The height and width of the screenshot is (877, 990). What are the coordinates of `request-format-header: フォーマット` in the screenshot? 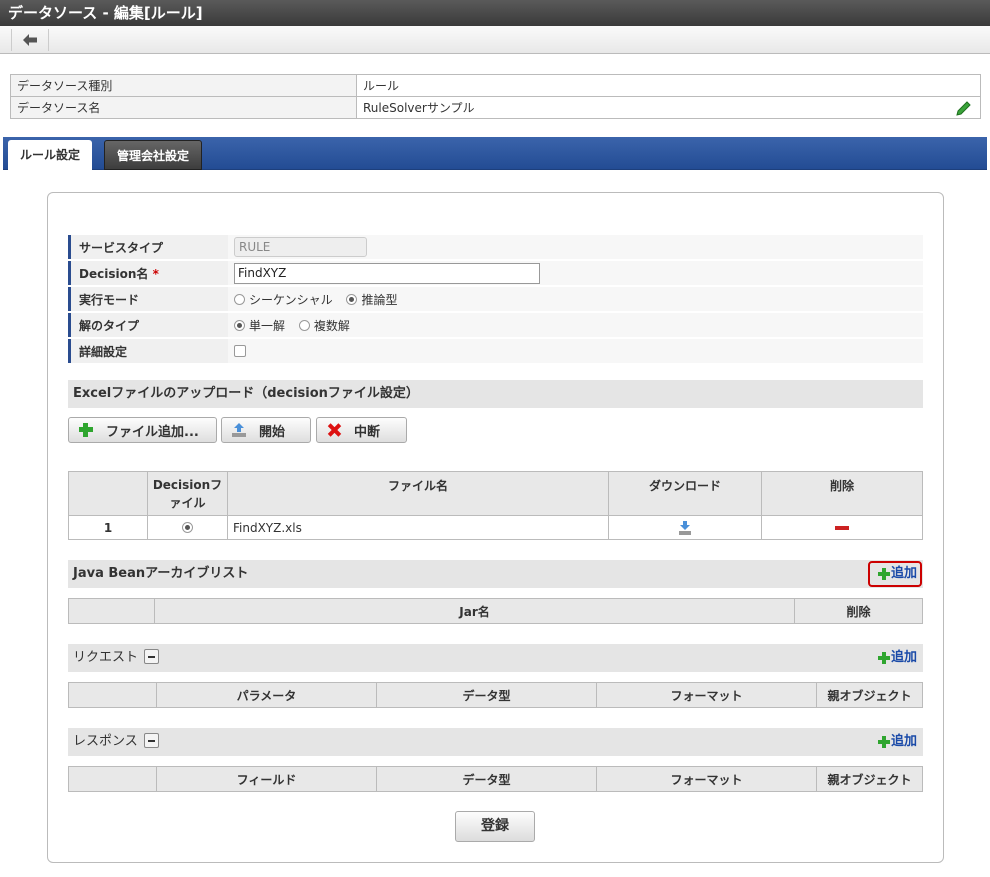 It's located at (706, 695).